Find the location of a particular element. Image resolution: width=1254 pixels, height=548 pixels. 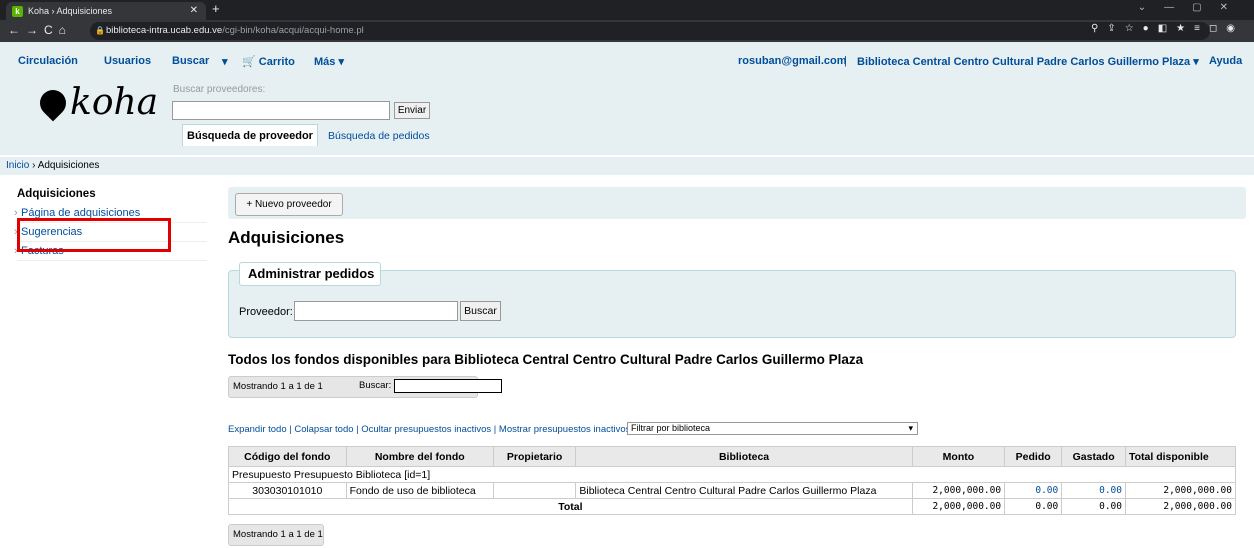

breadcrumb: Inicio › Adquisiciones is located at coordinates (627, 166).